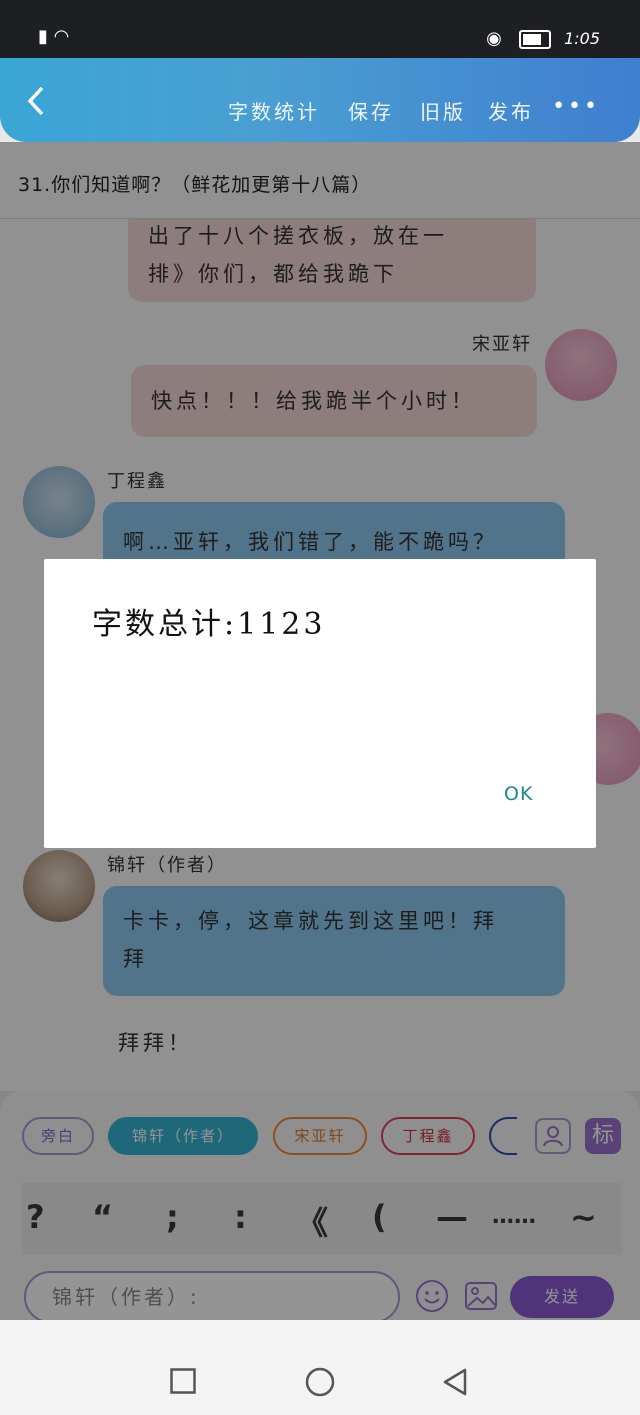 The image size is (640, 1415). Describe the element at coordinates (274, 110) in the screenshot. I see `word-count-button: 字数统计` at that location.